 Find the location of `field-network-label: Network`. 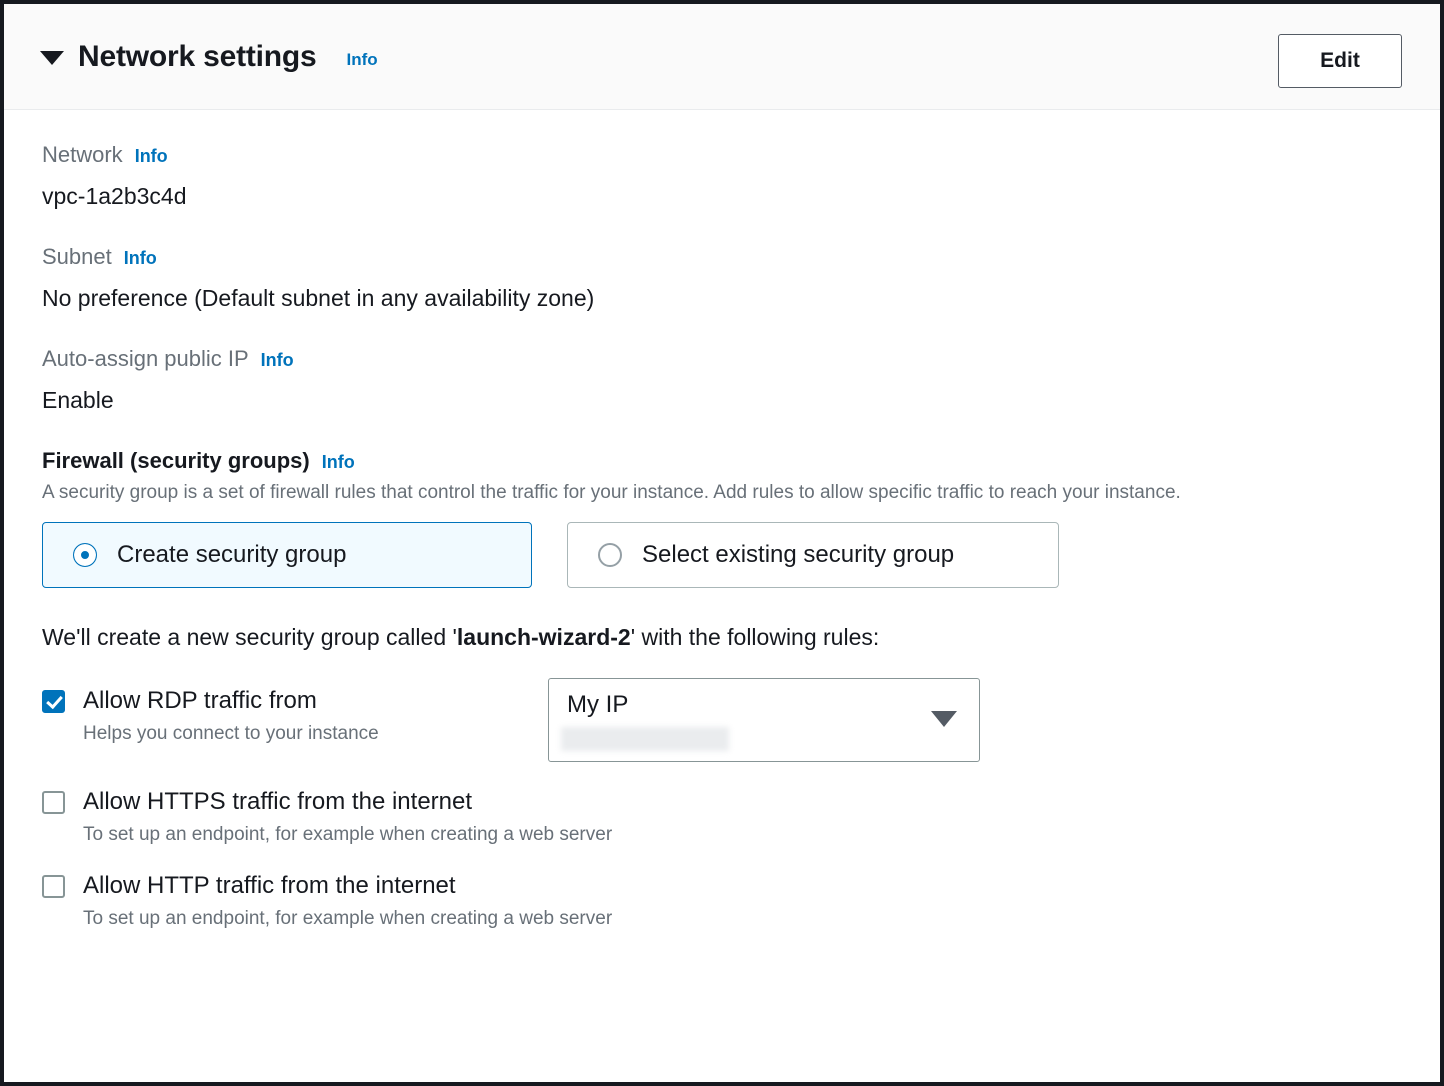

field-network-label: Network is located at coordinates (82, 154).